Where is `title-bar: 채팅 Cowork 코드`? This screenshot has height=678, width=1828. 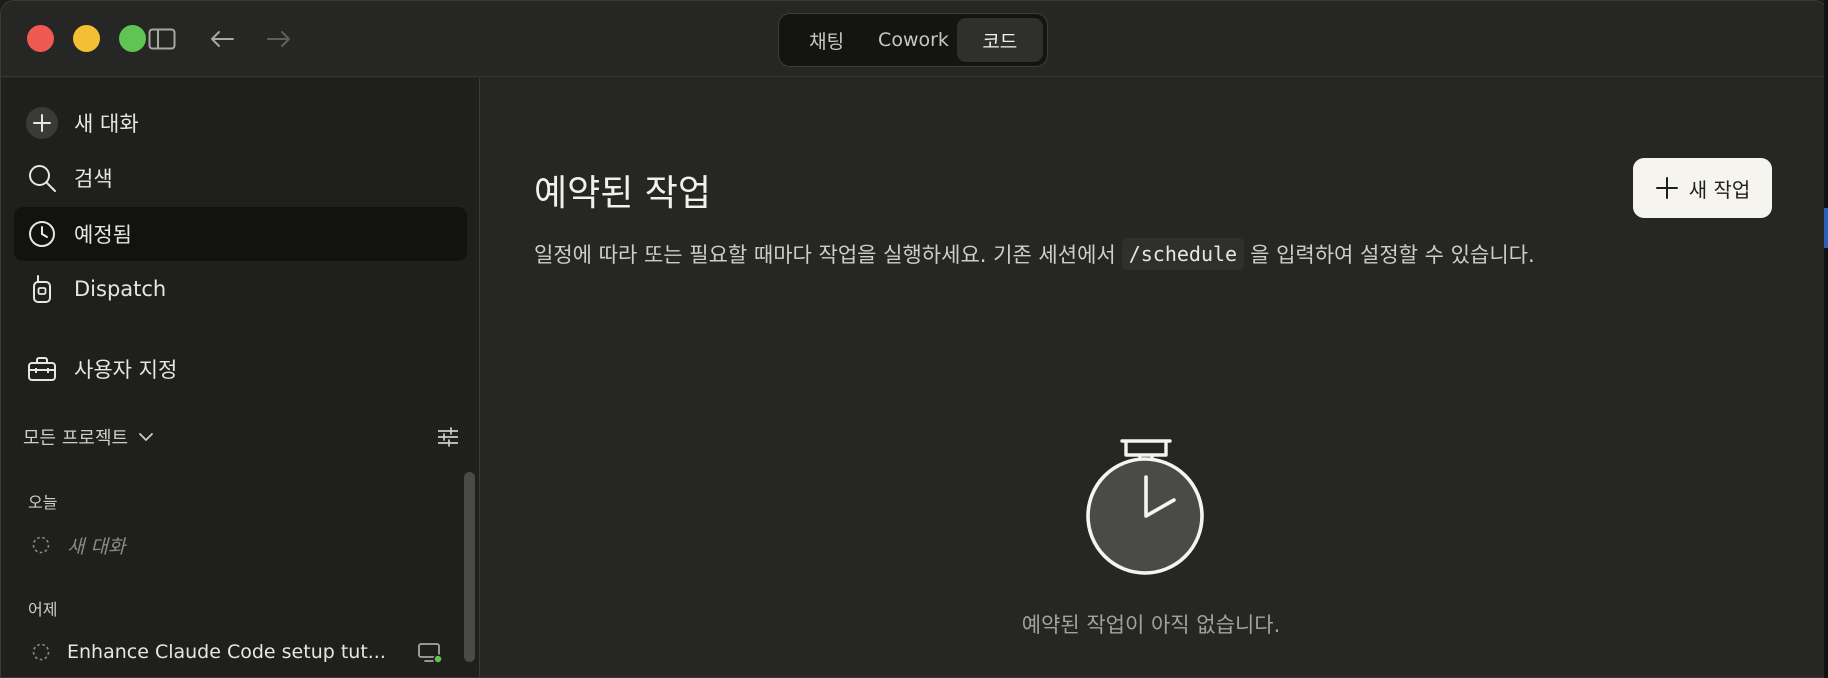 title-bar: 채팅 Cowork 코드 is located at coordinates (914, 39).